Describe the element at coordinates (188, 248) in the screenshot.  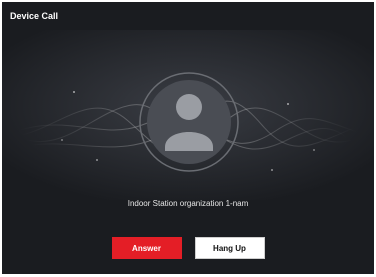
I see `call-actions: Answer Hang Up` at that location.